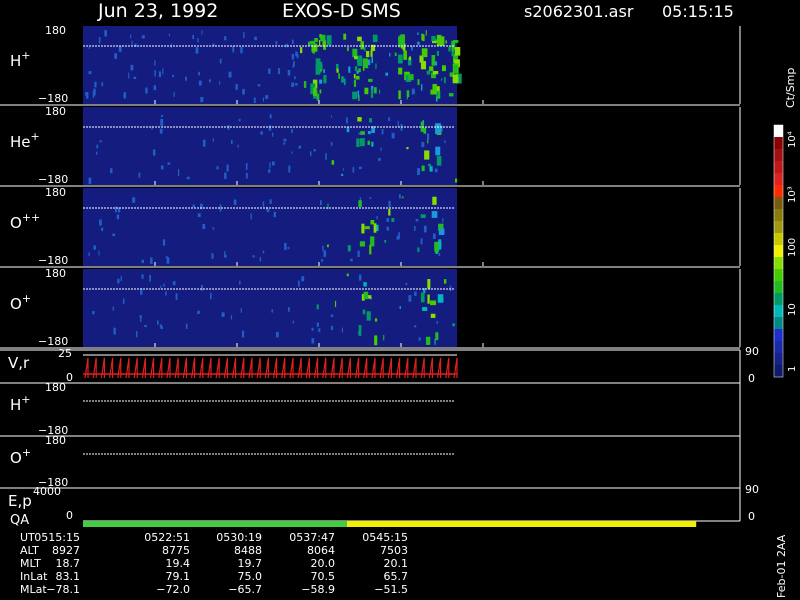 The height and width of the screenshot is (600, 800). What do you see at coordinates (323, 563) in the screenshot?
I see `ephemeris-value: 20.0` at bounding box center [323, 563].